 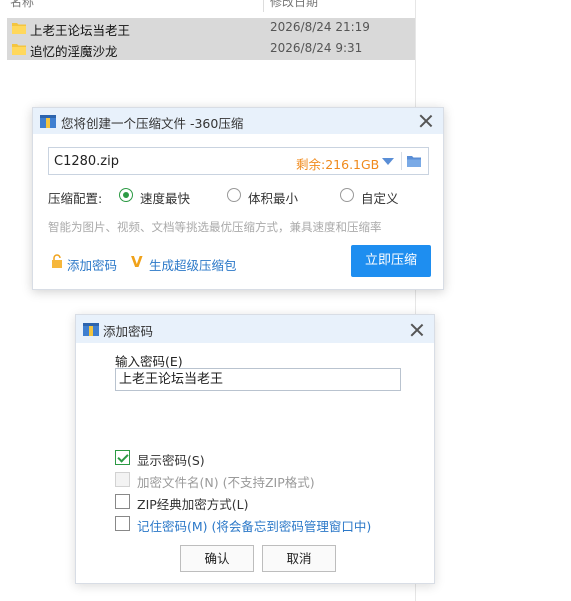 What do you see at coordinates (152, 123) in the screenshot?
I see `dialog-title: 您将创建一个压缩文件 -360压缩` at bounding box center [152, 123].